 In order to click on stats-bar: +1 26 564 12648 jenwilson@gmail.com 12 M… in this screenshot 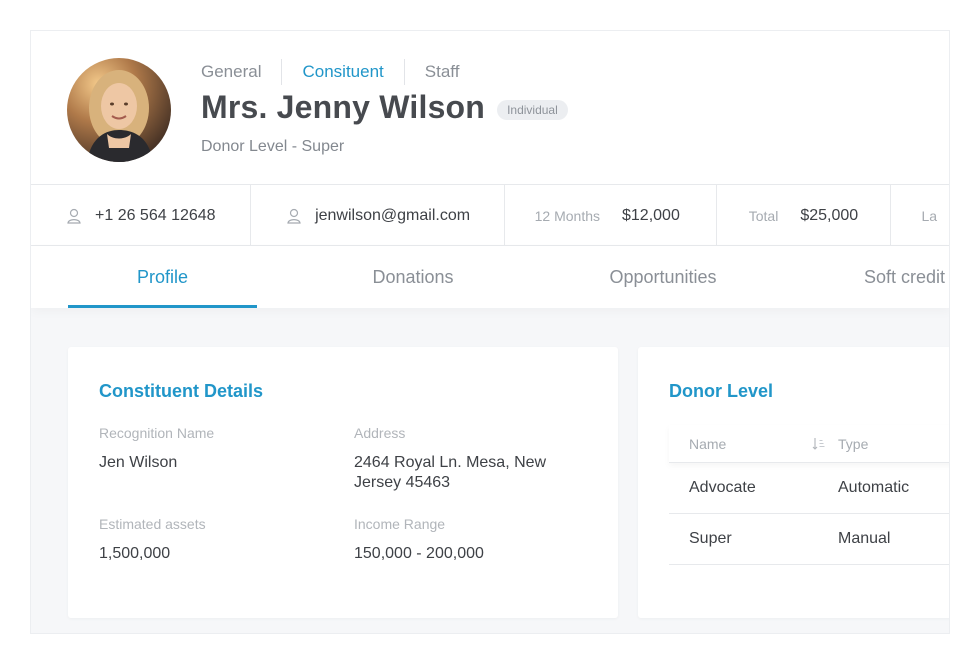, I will do `click(490, 215)`.